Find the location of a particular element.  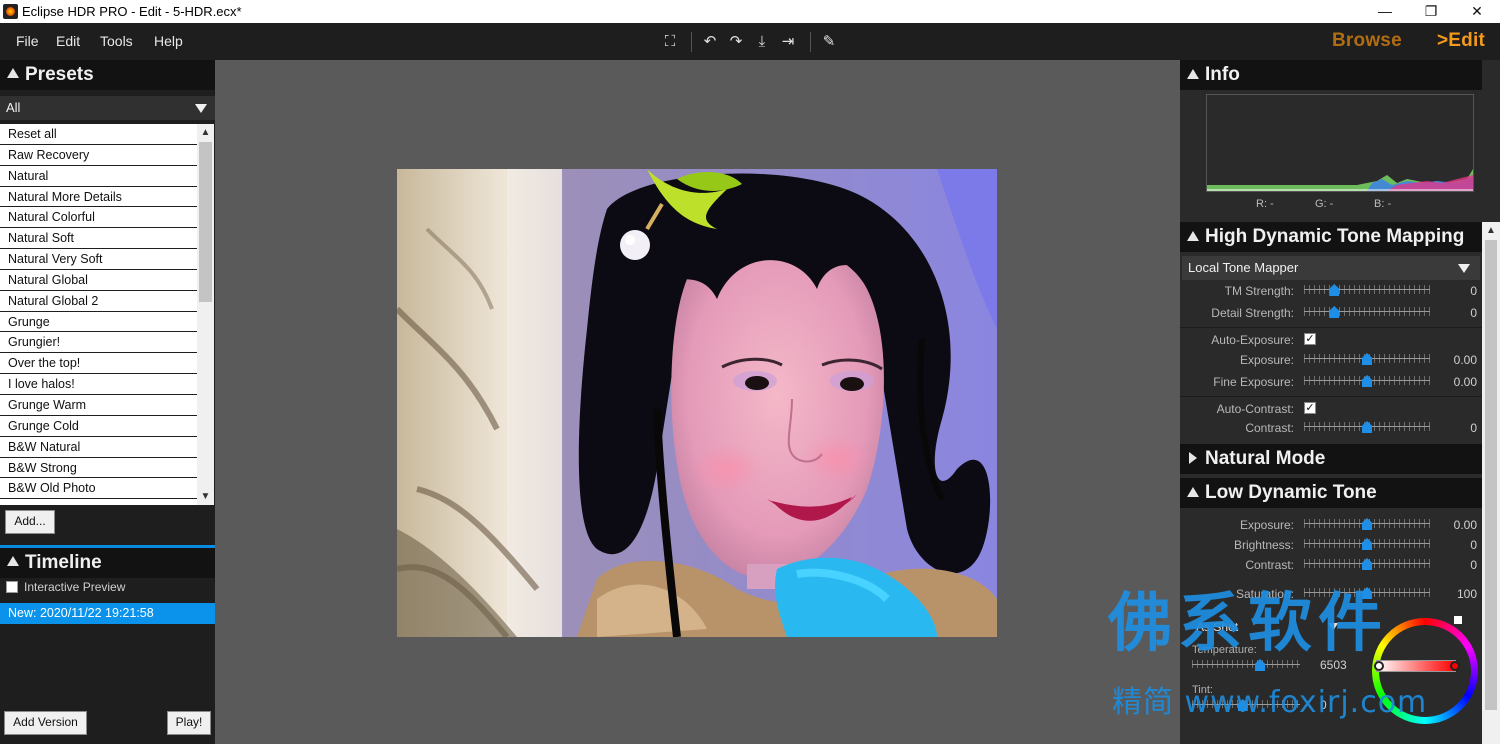

preset-item: Natural Global 2 is located at coordinates (98, 301).